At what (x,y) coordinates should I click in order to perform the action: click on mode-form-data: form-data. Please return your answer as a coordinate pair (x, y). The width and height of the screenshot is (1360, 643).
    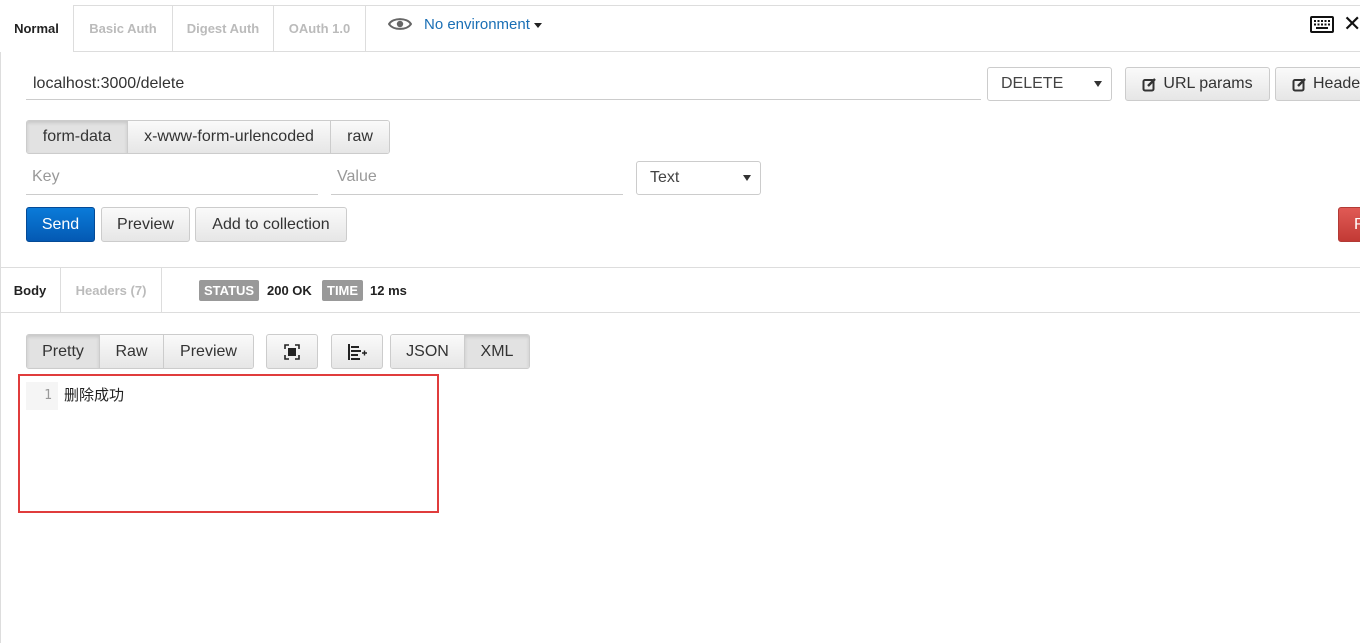
    Looking at the image, I should click on (77, 137).